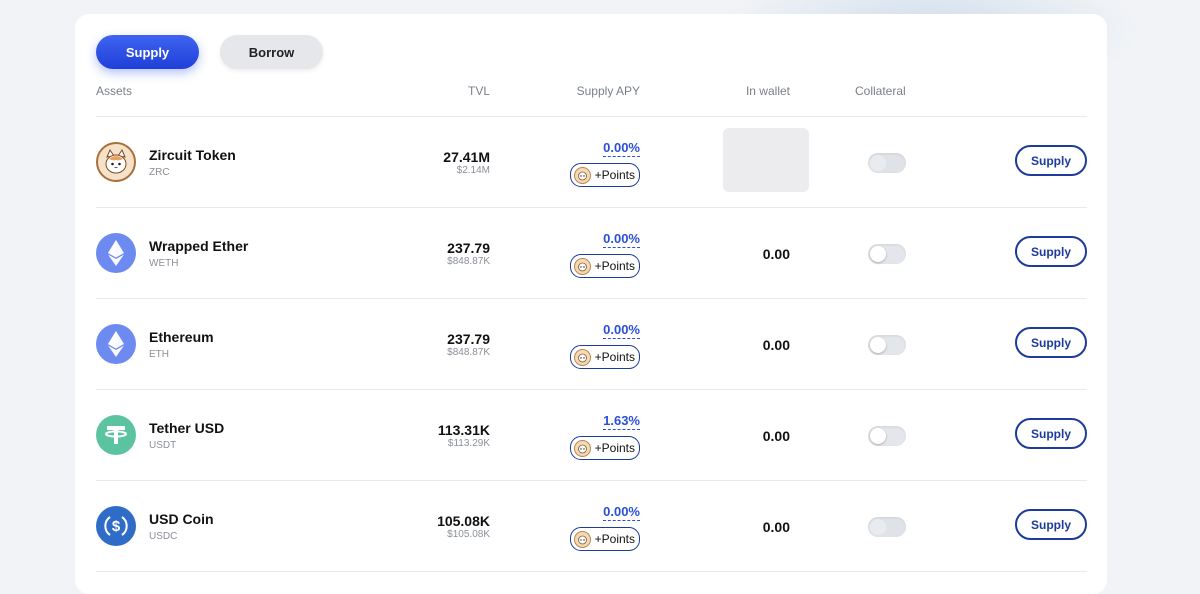  Describe the element at coordinates (116, 162) in the screenshot. I see `zircuit-cat-icon` at that location.